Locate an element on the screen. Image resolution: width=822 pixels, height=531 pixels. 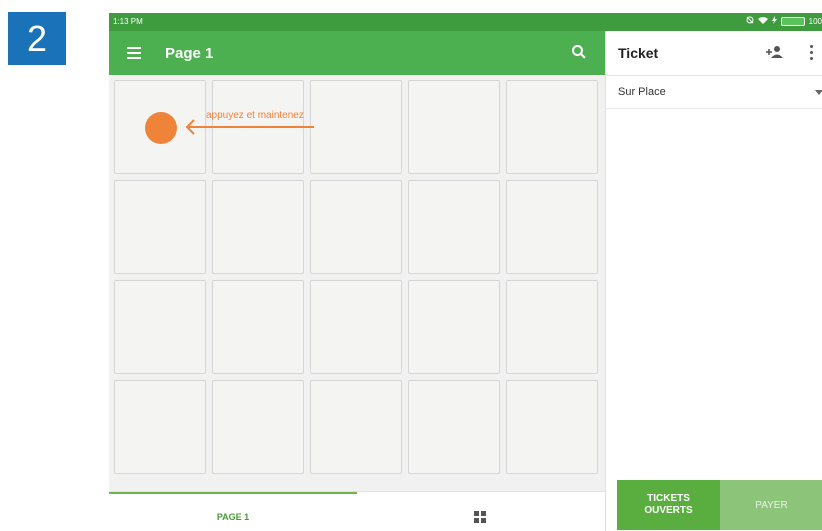
battery-icon is located at coordinates (792, 21).